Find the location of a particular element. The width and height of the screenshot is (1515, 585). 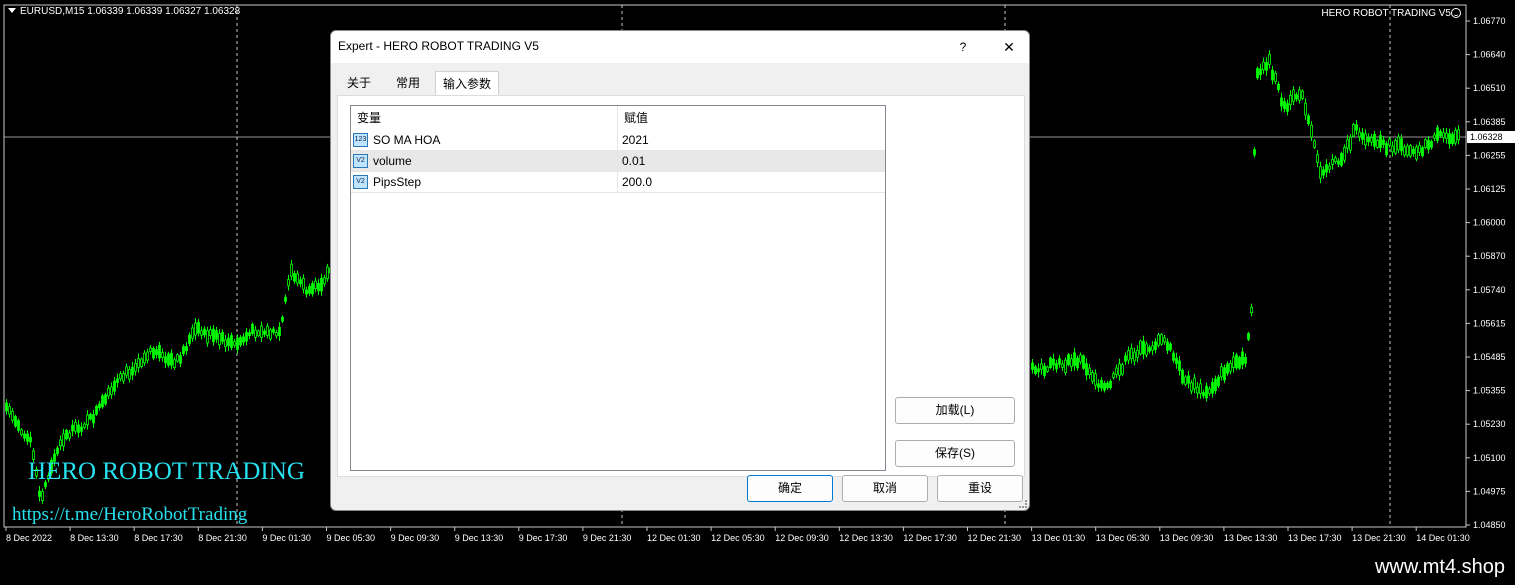

price-label: 1.05100 is located at coordinates (1489, 458).